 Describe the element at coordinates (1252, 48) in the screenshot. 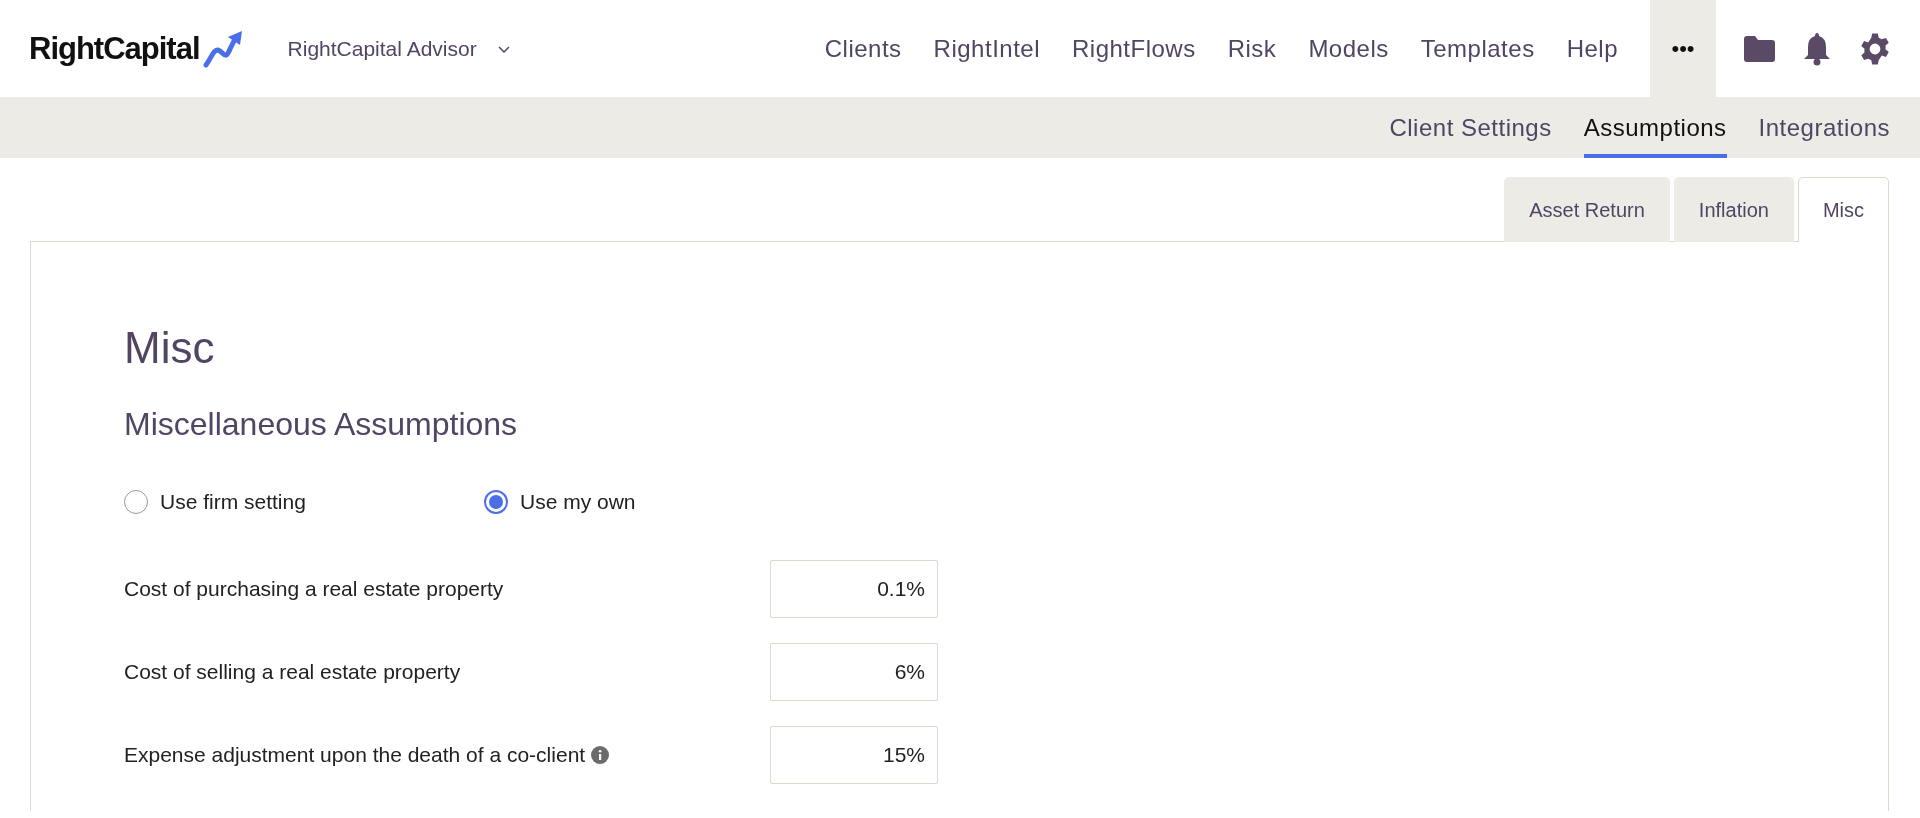

I see `nav-link: Risk` at that location.